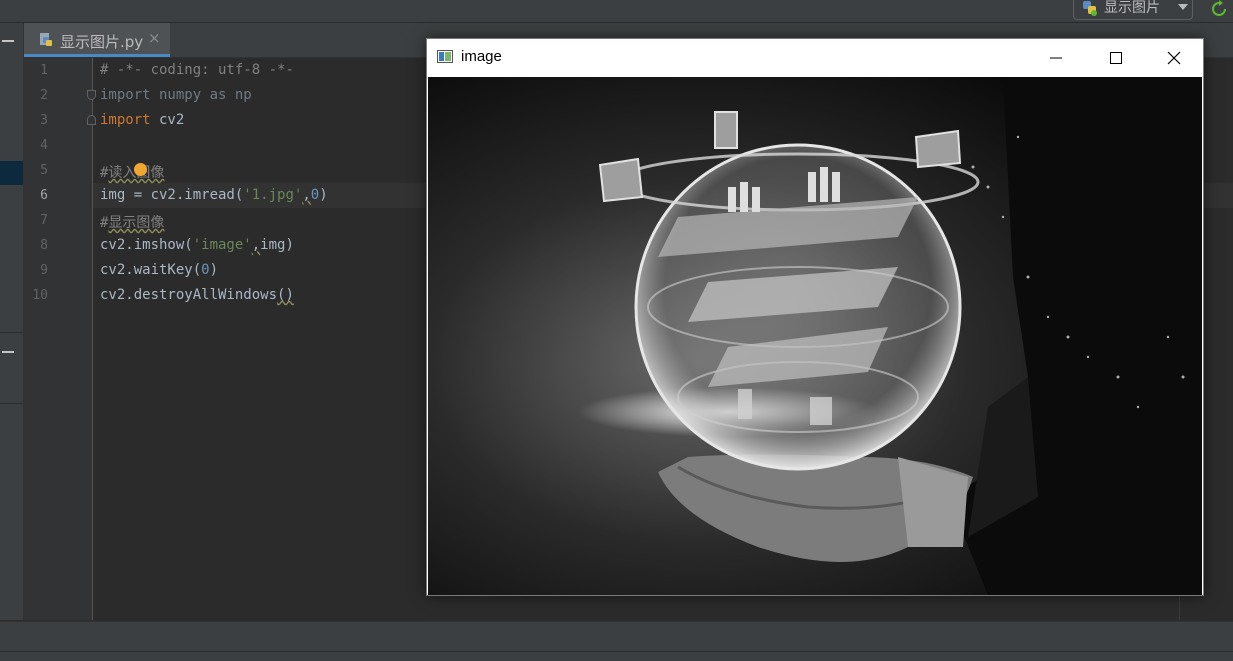 The height and width of the screenshot is (661, 1233). I want to click on code-line-3: import cv2, so click(142, 120).